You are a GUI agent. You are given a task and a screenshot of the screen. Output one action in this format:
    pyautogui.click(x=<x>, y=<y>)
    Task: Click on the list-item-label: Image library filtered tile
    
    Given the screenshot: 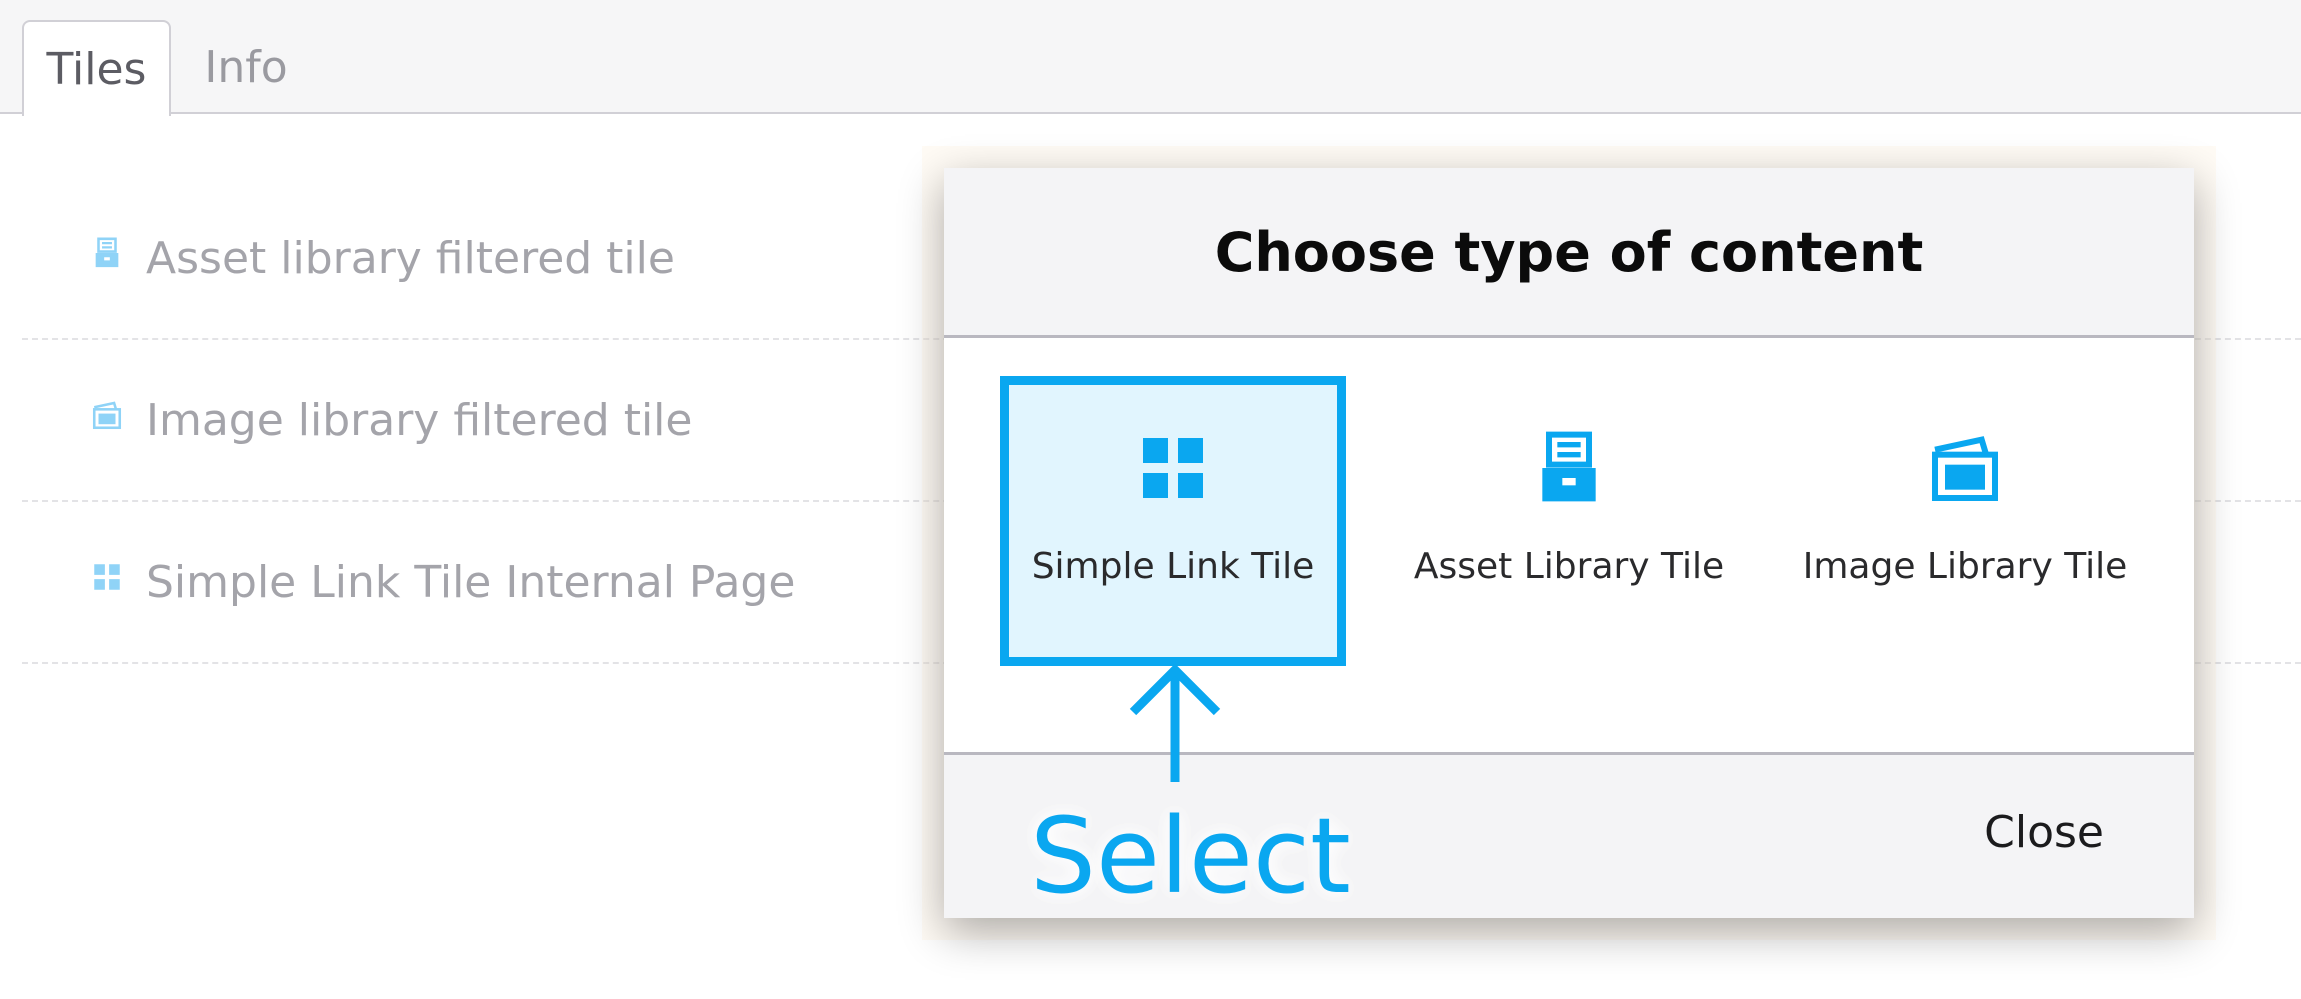 What is the action you would take?
    pyautogui.click(x=419, y=420)
    